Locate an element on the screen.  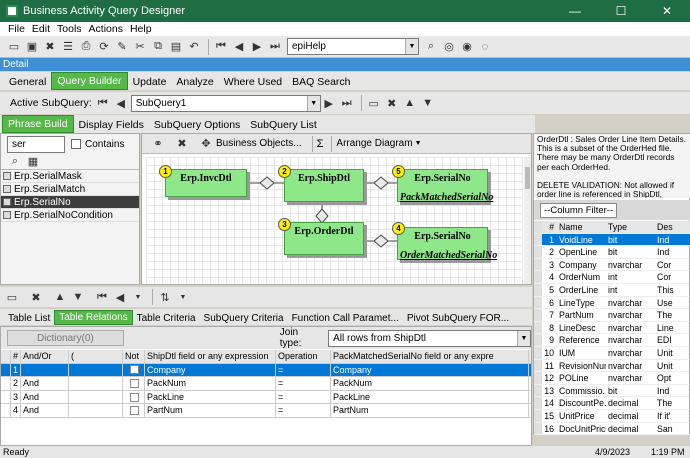
close-button: ✕ is located at coordinates (667, 11).